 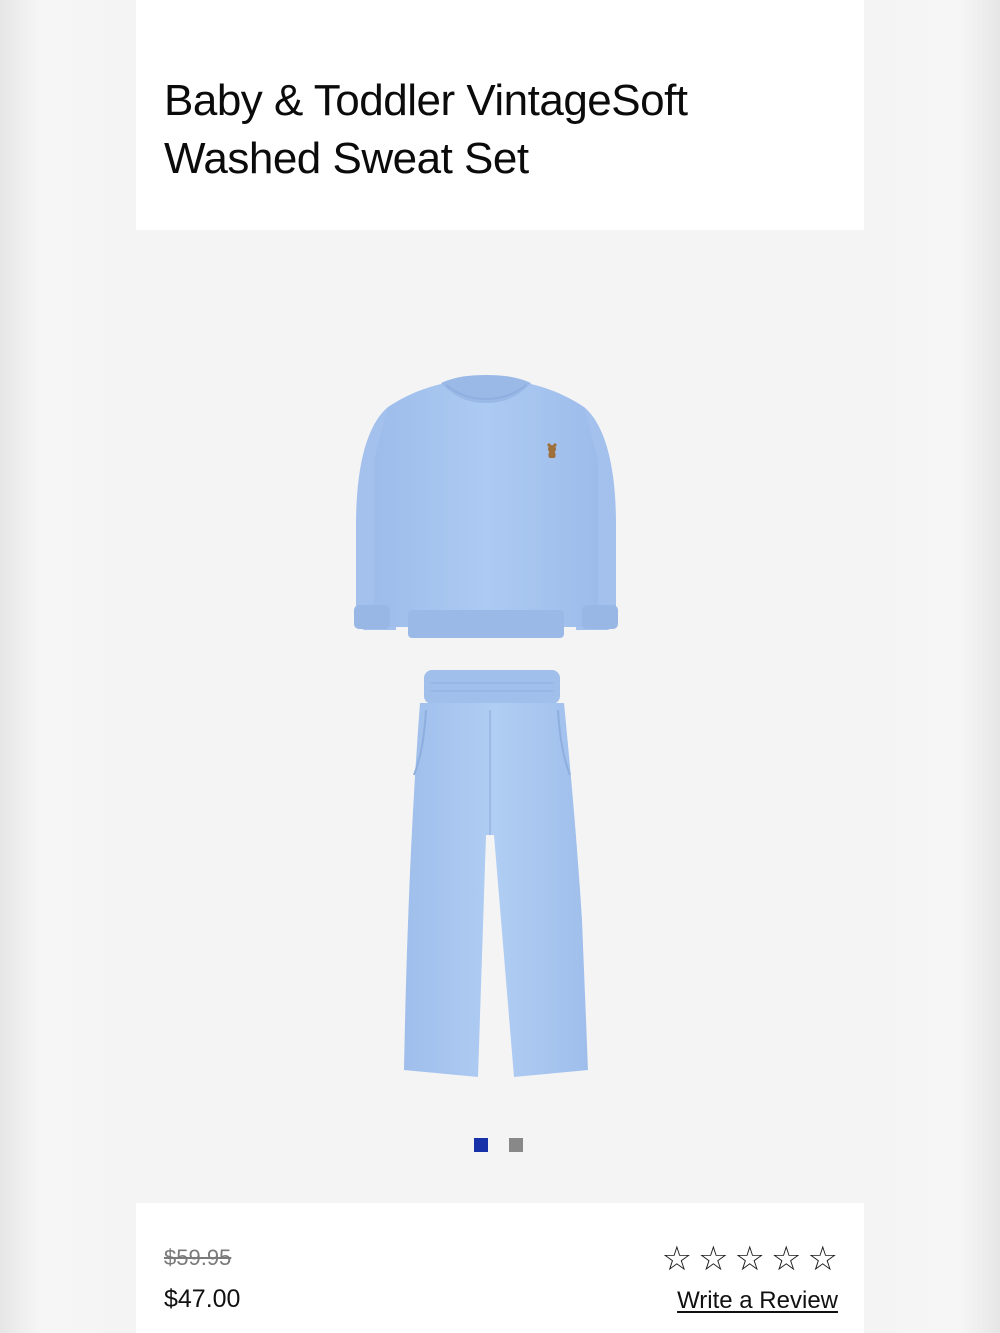 I want to click on sweatshirt, so click(x=486, y=506).